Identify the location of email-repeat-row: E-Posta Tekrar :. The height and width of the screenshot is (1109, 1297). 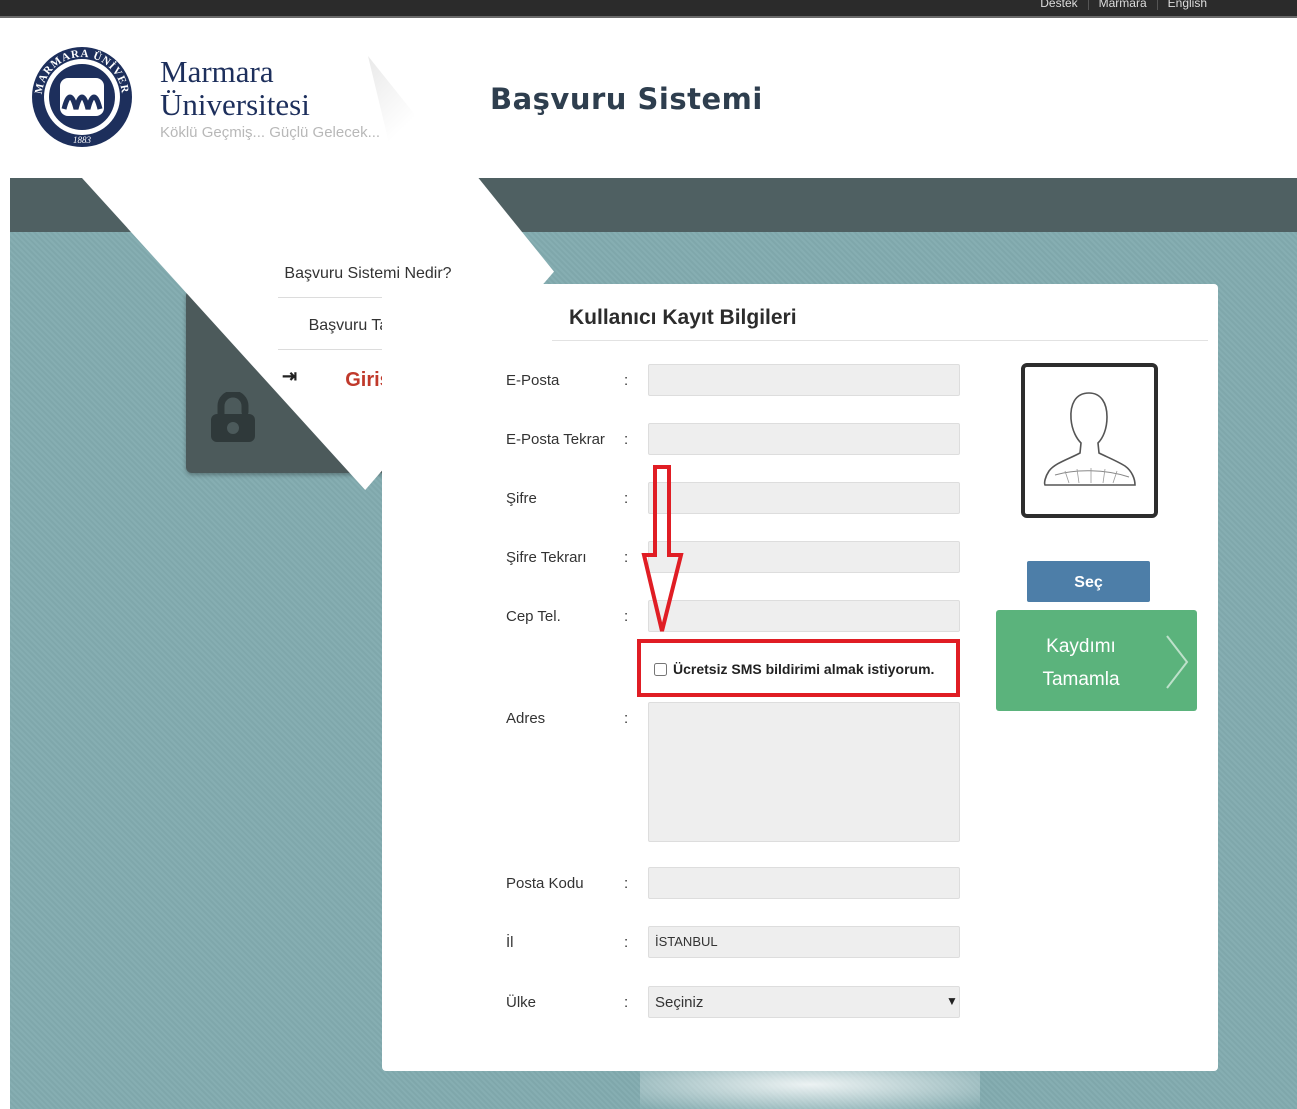
(736, 440).